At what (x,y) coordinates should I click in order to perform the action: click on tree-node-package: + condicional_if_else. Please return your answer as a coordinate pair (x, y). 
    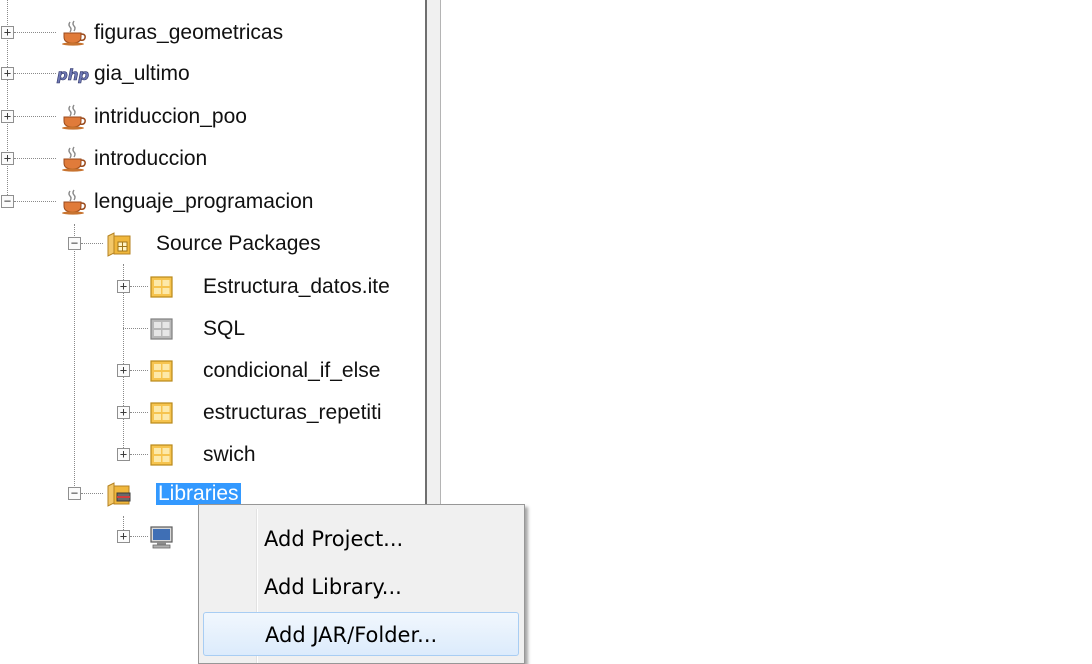
    Looking at the image, I should click on (212, 371).